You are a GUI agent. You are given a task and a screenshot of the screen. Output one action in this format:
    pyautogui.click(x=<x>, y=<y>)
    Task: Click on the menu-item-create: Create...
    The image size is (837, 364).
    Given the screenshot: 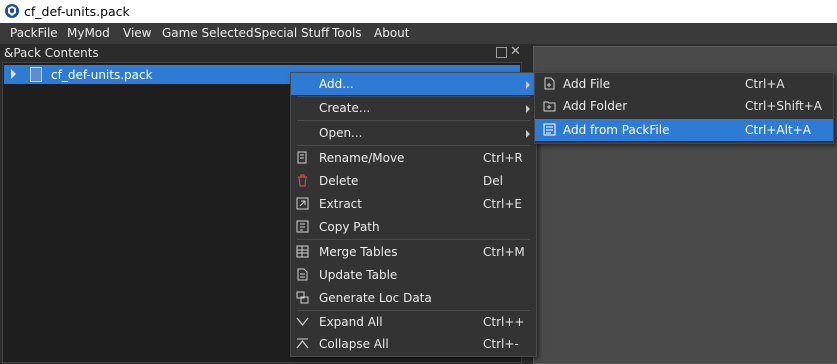 What is the action you would take?
    pyautogui.click(x=413, y=108)
    